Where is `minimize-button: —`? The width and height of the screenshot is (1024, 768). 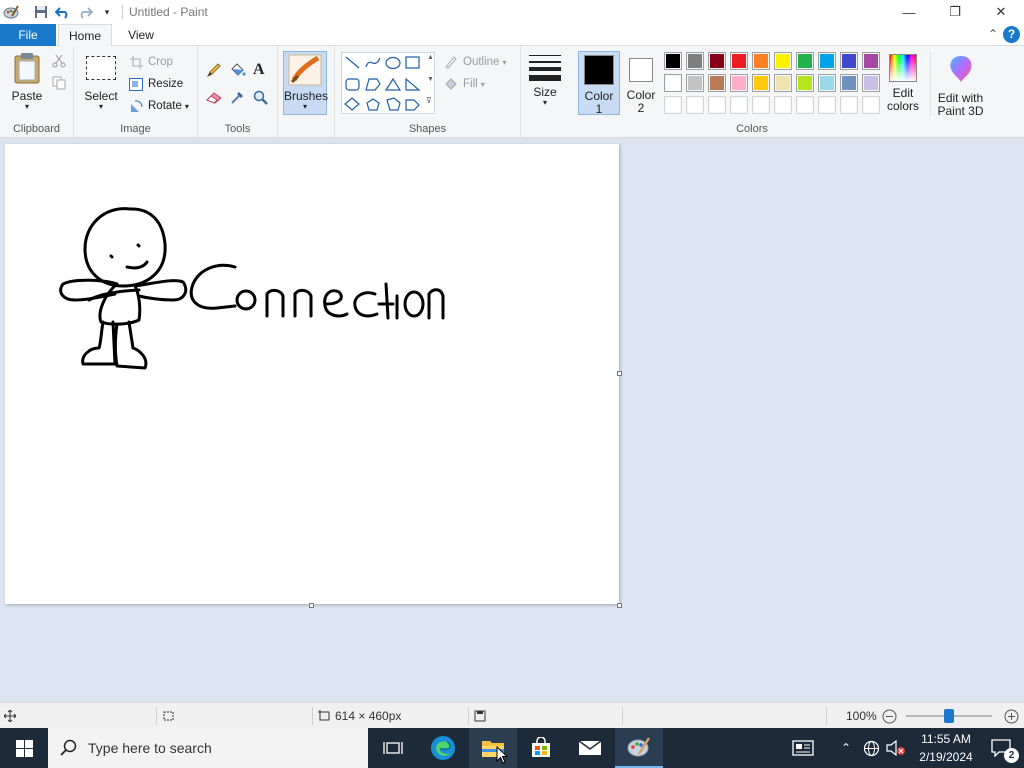
minimize-button: — is located at coordinates (909, 12).